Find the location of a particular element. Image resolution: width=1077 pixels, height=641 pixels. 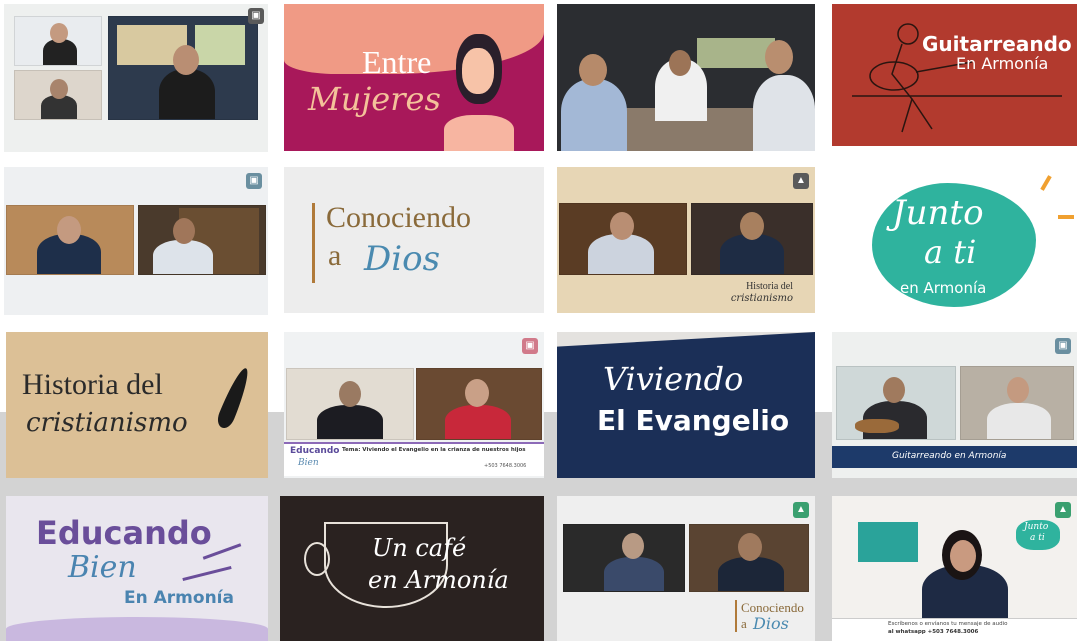

brand-line1: Educando is located at coordinates (315, 451).